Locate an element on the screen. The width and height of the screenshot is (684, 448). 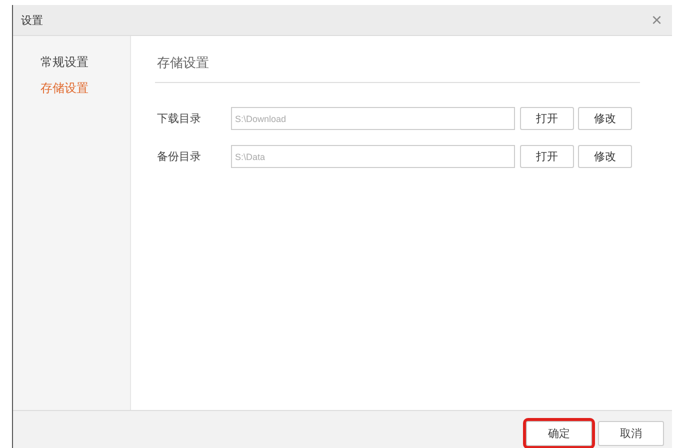
sidebar-item: 常规设置 is located at coordinates (71, 62).